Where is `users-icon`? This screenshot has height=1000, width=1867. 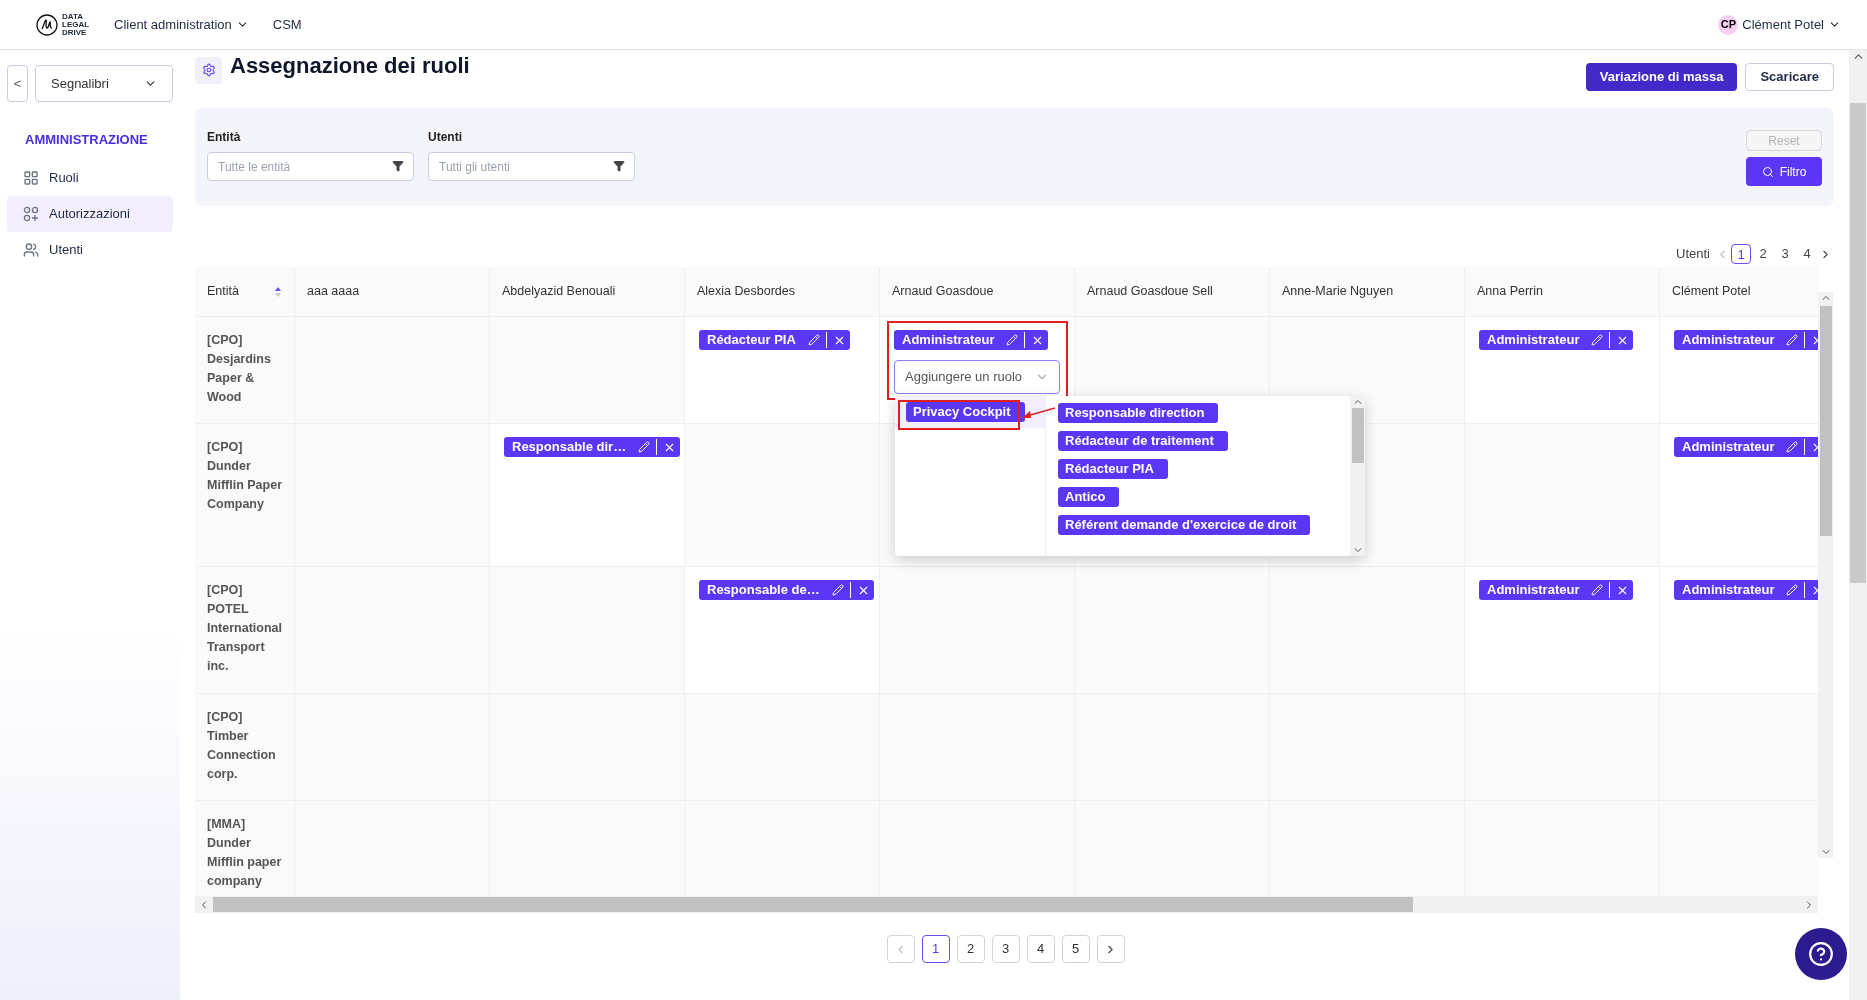 users-icon is located at coordinates (31, 249).